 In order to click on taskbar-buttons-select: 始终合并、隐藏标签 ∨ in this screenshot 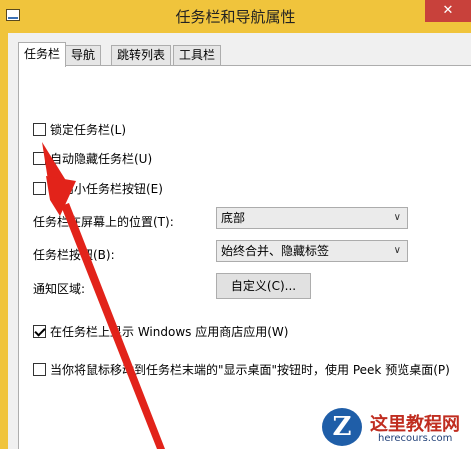, I will do `click(312, 251)`.